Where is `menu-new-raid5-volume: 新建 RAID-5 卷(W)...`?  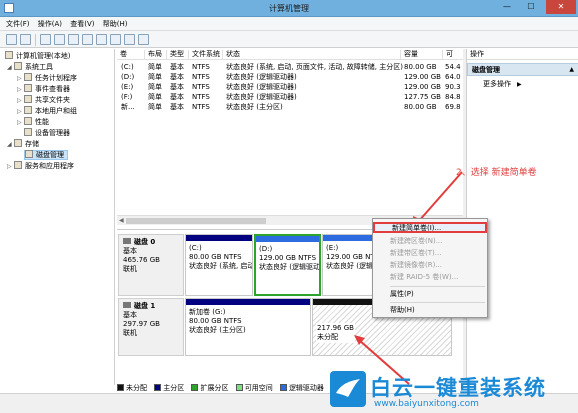 menu-new-raid5-volume: 新建 RAID-5 卷(W)... is located at coordinates (430, 277).